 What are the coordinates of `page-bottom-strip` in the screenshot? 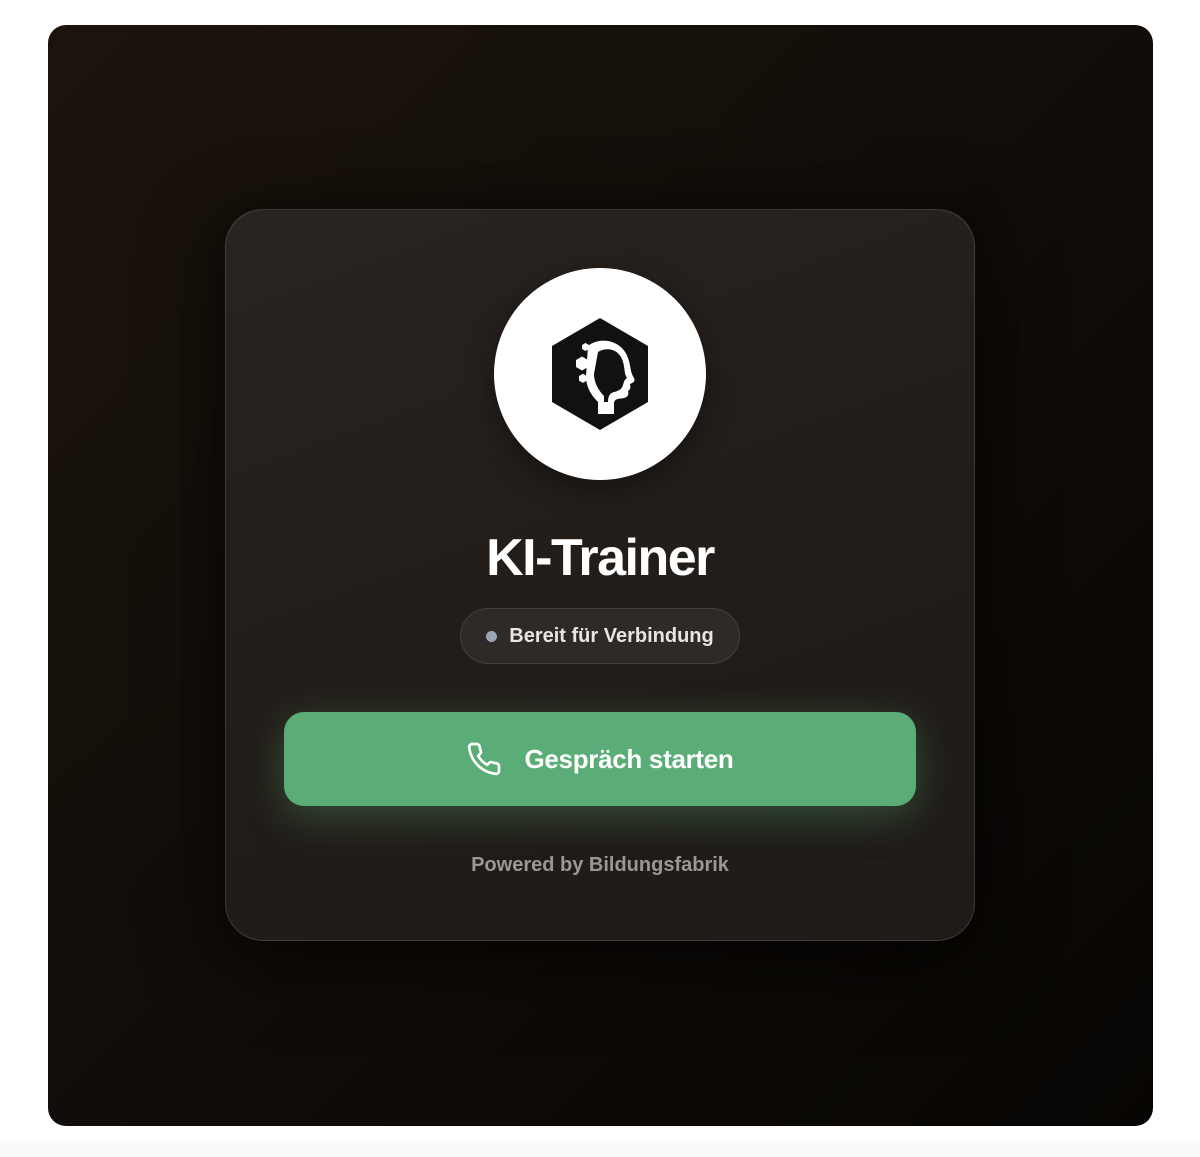 It's located at (600, 1148).